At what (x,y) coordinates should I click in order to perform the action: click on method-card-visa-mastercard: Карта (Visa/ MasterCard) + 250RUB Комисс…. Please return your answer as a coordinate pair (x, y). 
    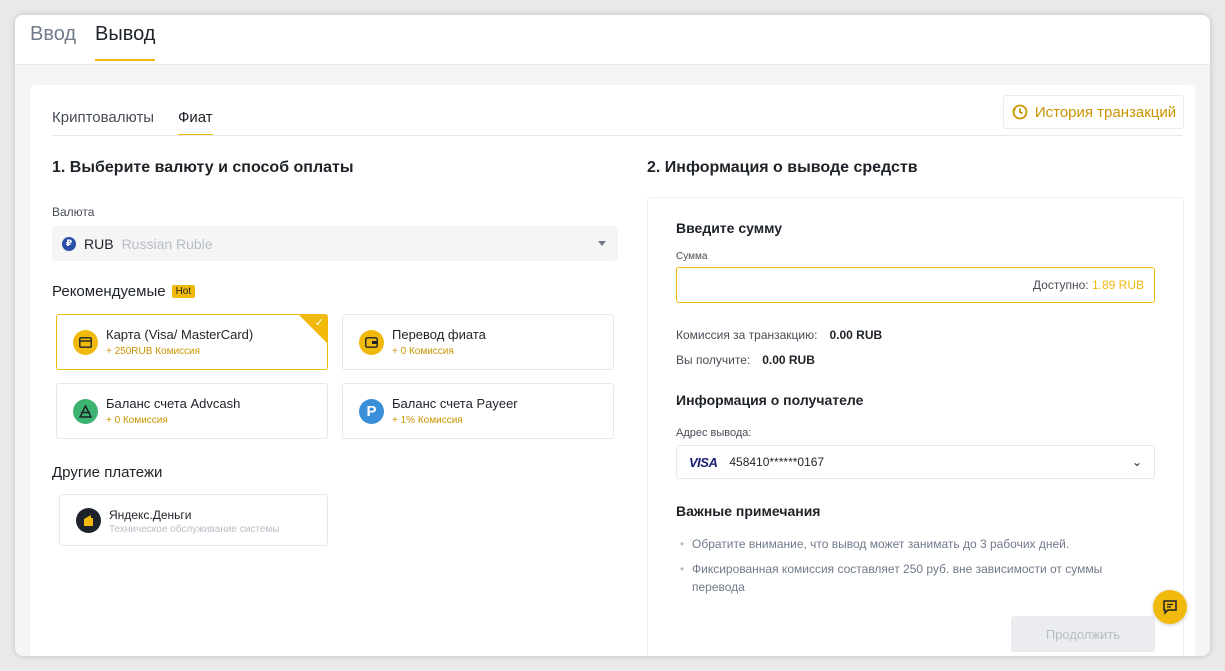
    Looking at the image, I should click on (192, 342).